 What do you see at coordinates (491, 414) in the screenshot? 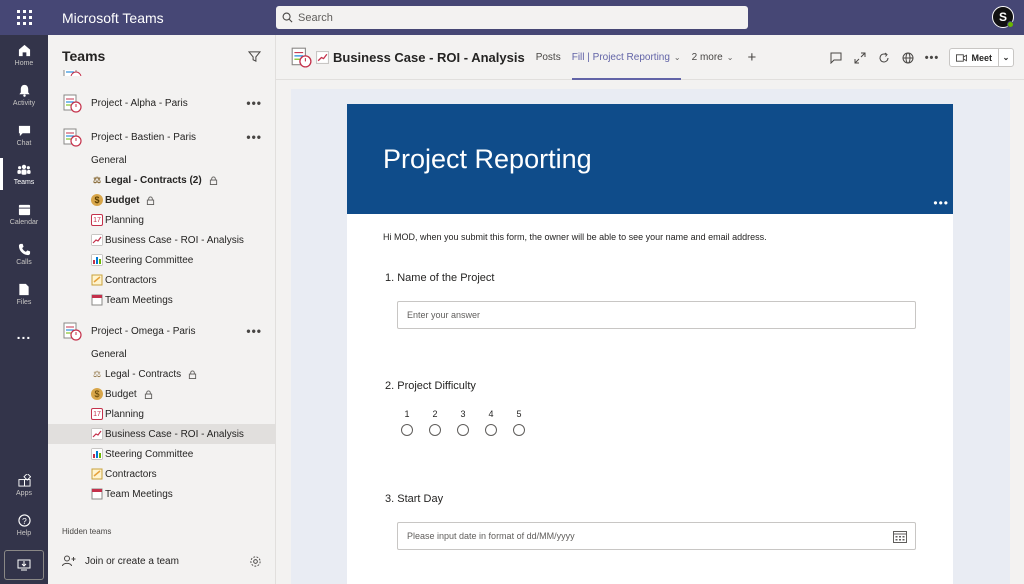
I see `rating-number: 4` at bounding box center [491, 414].